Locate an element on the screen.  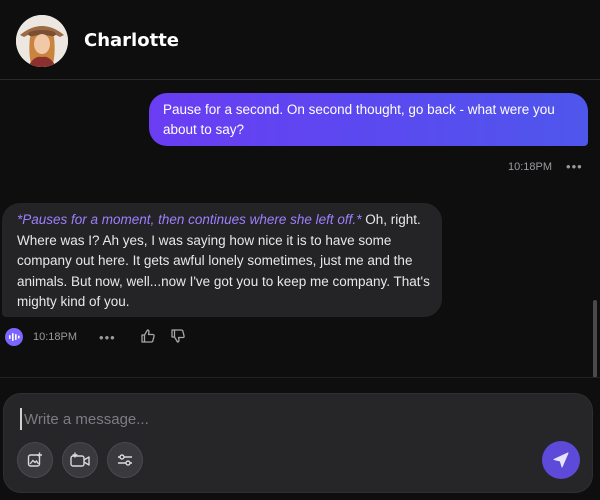
sliders-icon is located at coordinates (125, 460).